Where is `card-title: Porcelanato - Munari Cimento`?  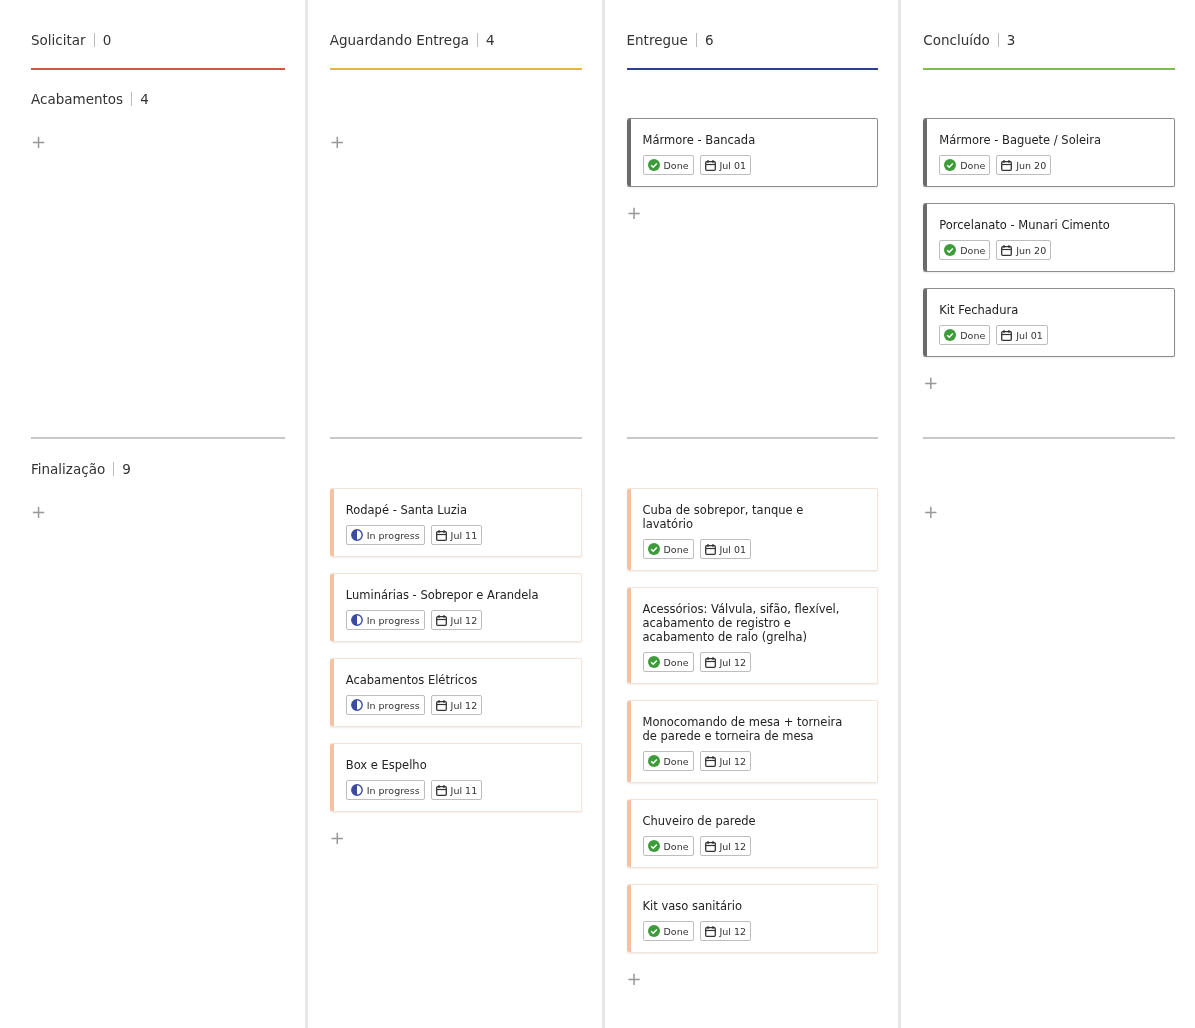
card-title: Porcelanato - Munari Cimento is located at coordinates (1025, 225).